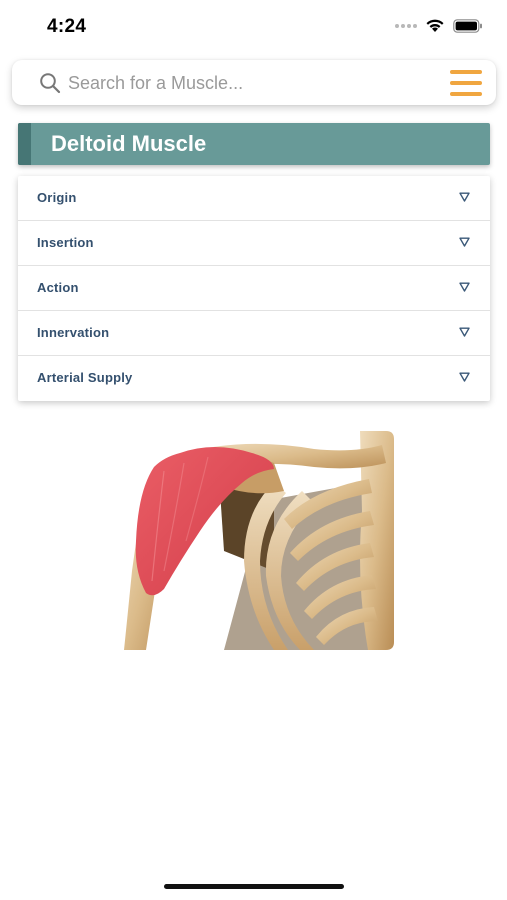 The width and height of the screenshot is (507, 900). I want to click on section-action: Action, so click(254, 288).